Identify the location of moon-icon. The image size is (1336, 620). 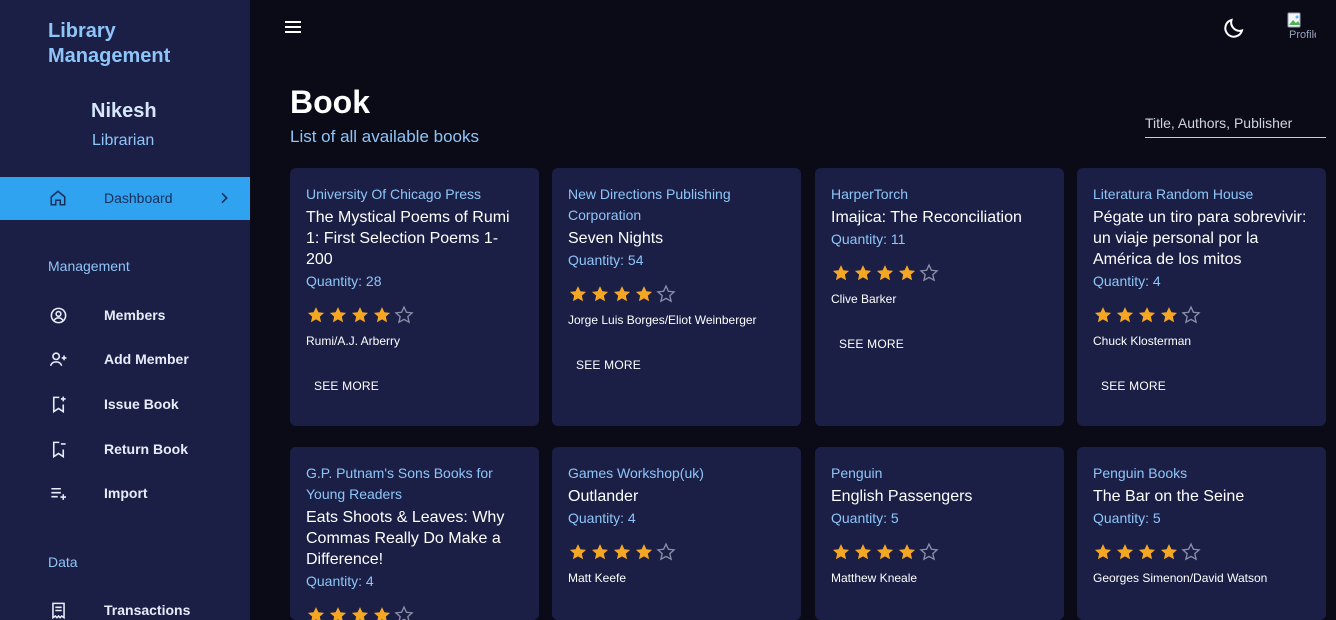
(1234, 28).